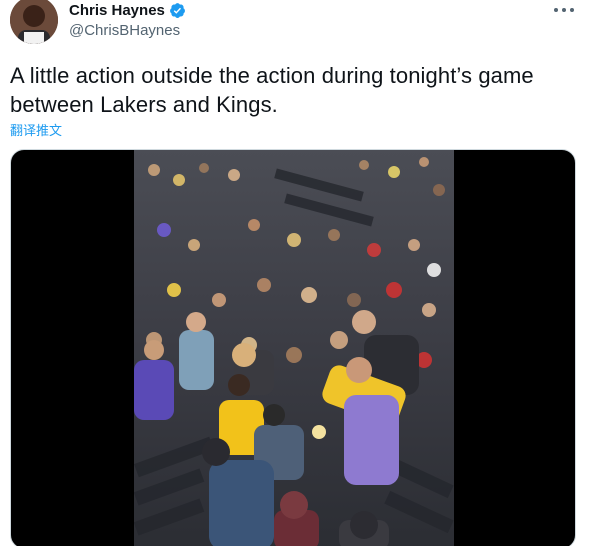 The width and height of the screenshot is (592, 546). What do you see at coordinates (117, 10) in the screenshot?
I see `author-display-name: Chris Haynes` at bounding box center [117, 10].